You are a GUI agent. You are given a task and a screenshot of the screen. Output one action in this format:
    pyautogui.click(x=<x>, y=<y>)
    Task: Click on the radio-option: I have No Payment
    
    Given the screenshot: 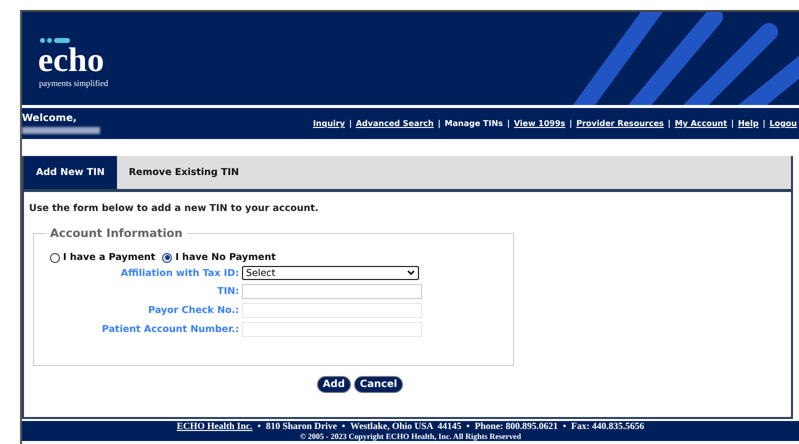 What is the action you would take?
    pyautogui.click(x=219, y=257)
    